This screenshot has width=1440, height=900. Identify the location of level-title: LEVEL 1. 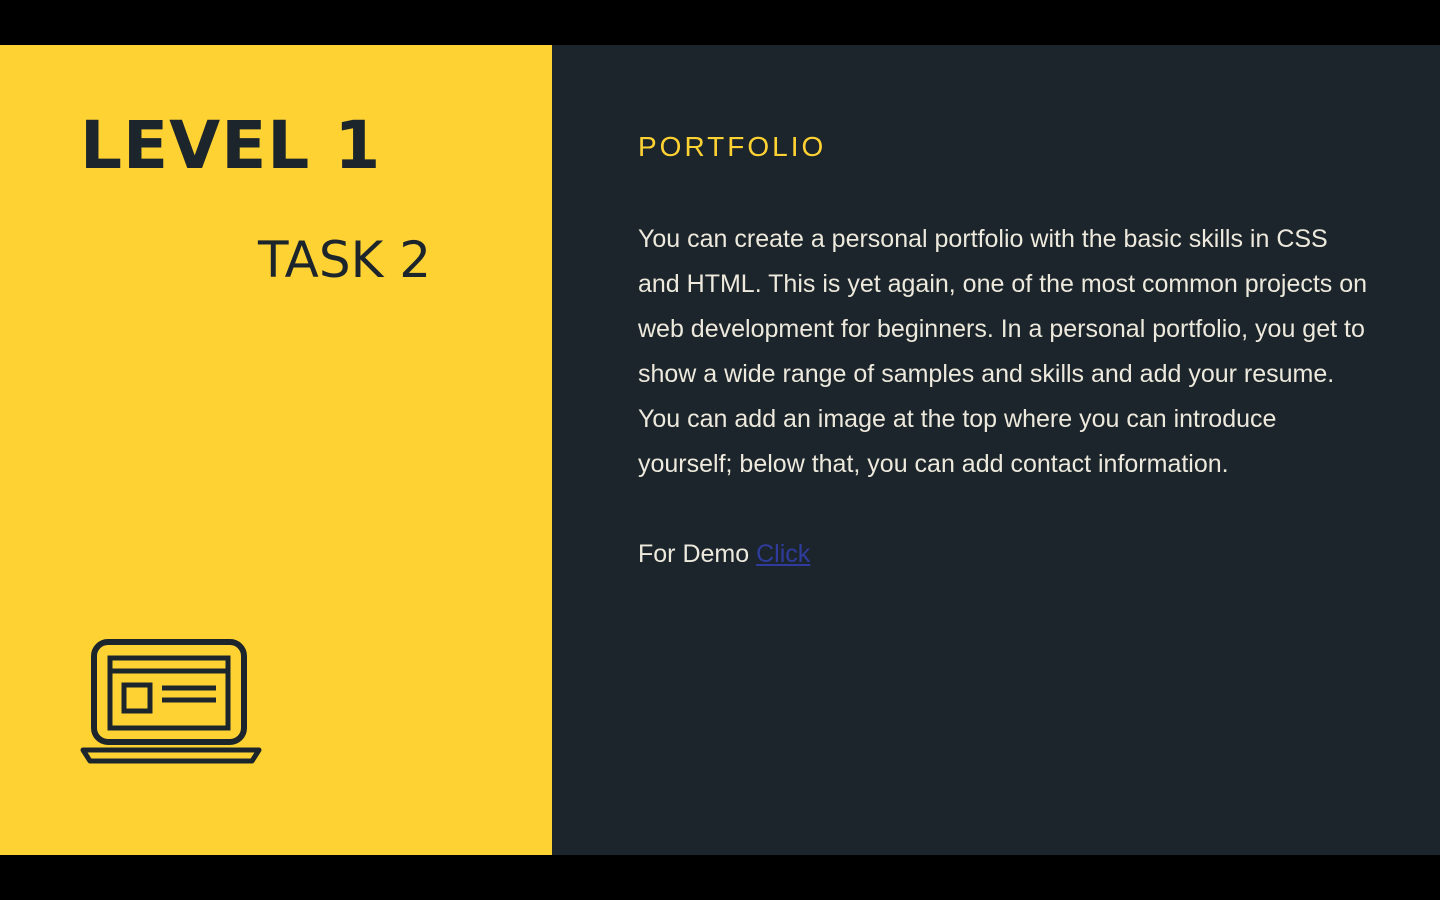
(231, 145).